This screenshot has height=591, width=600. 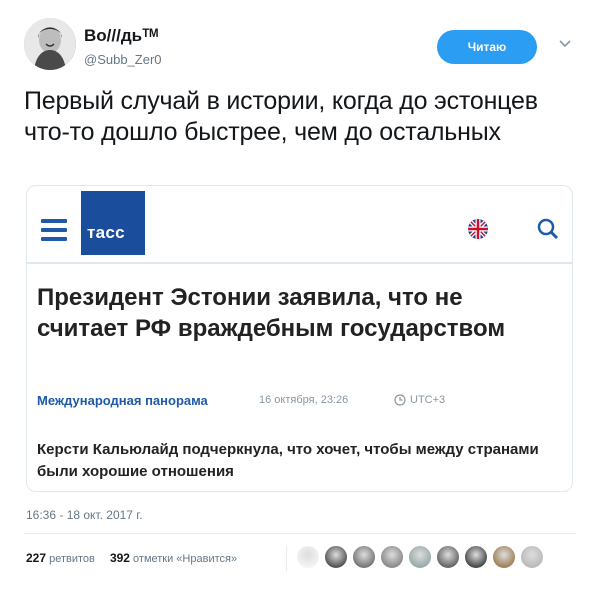 What do you see at coordinates (123, 59) in the screenshot?
I see `author-handle: @Subb_Zer0` at bounding box center [123, 59].